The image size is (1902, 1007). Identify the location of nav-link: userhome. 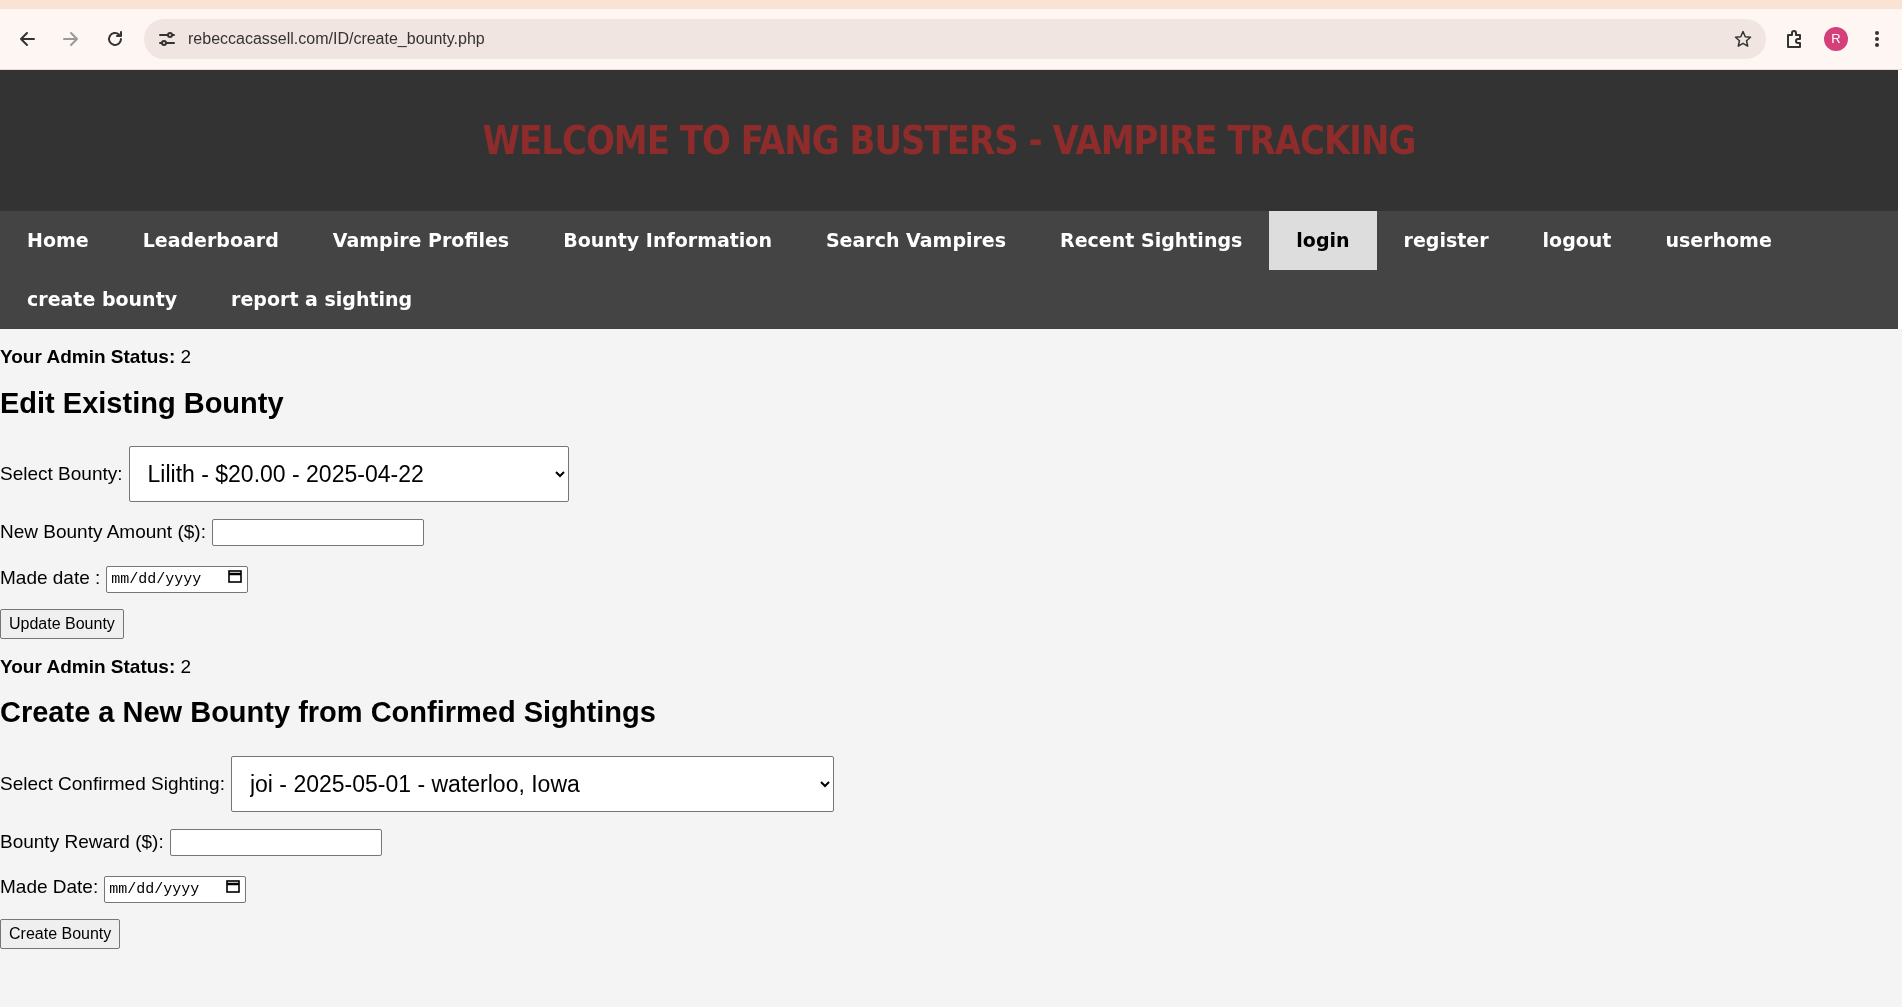
(1718, 240).